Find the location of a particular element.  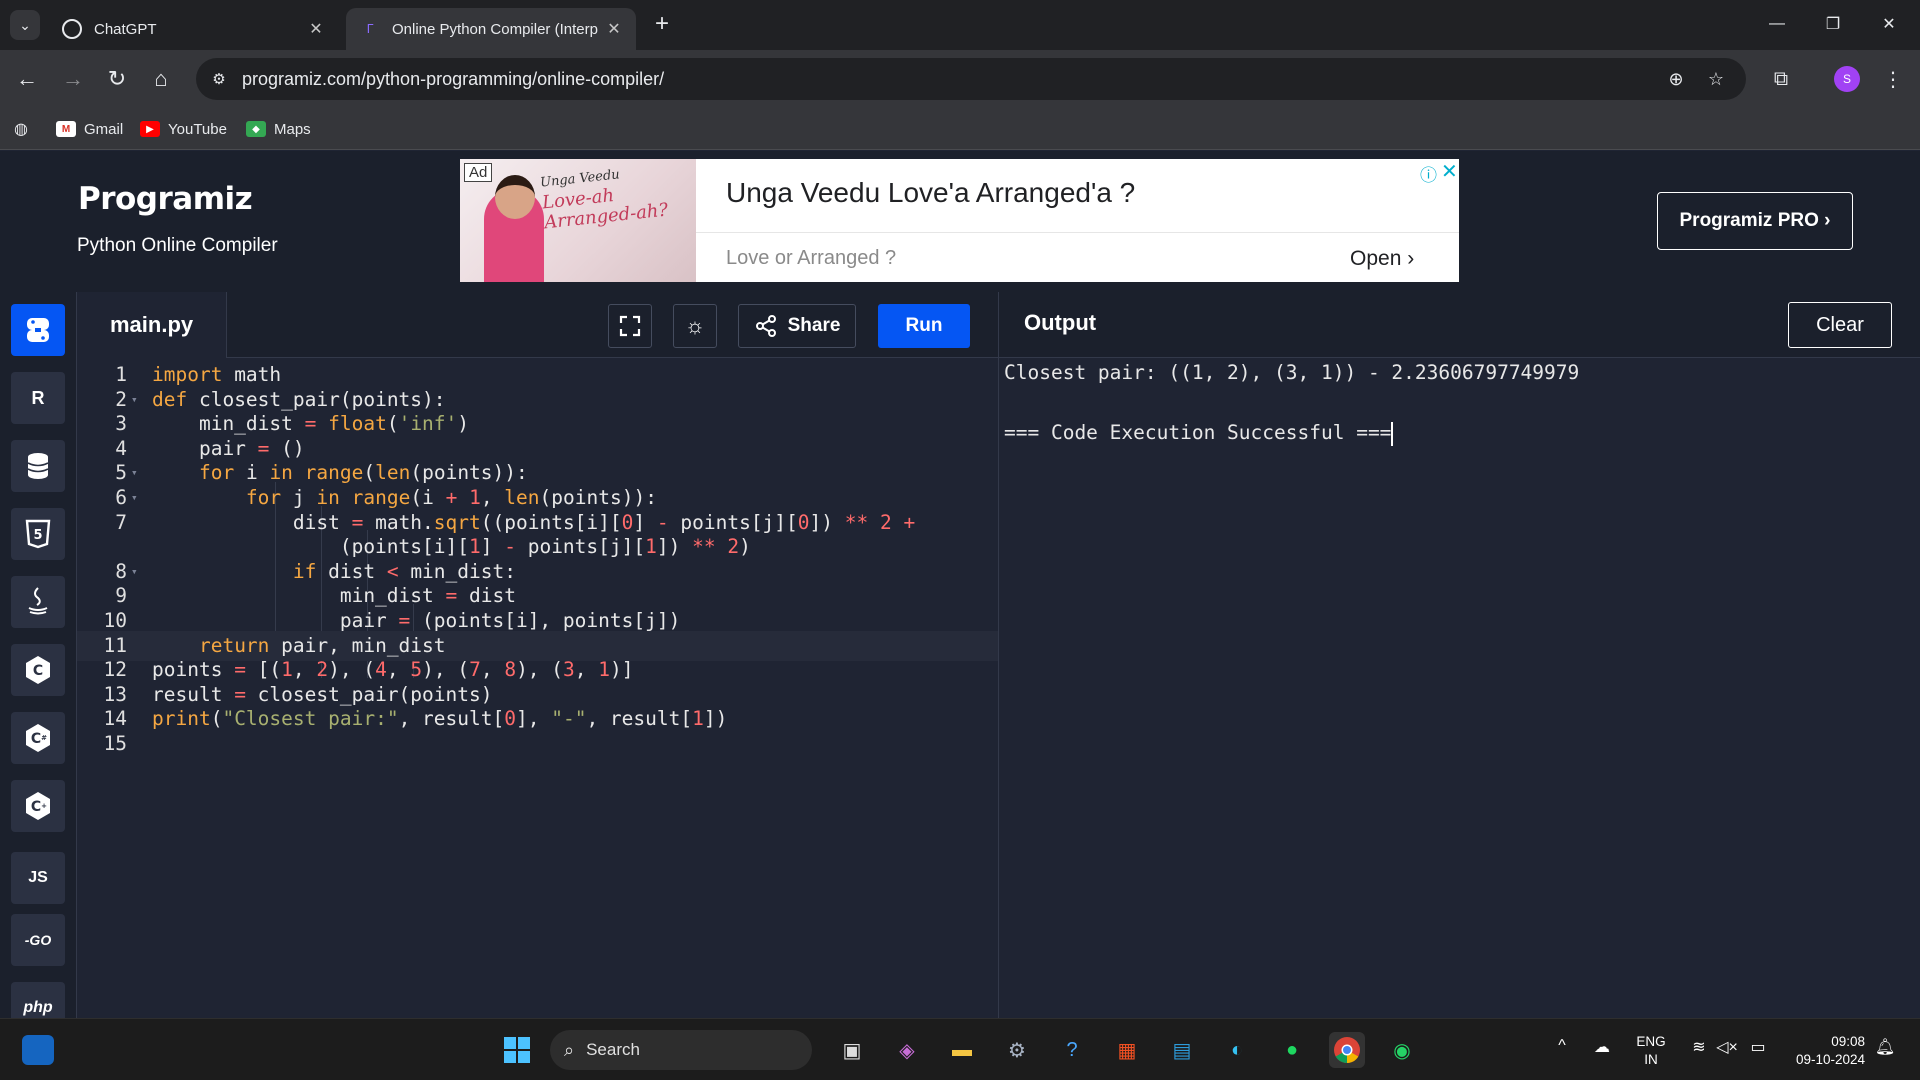

file-tab-main-py: main.py is located at coordinates (152, 325).